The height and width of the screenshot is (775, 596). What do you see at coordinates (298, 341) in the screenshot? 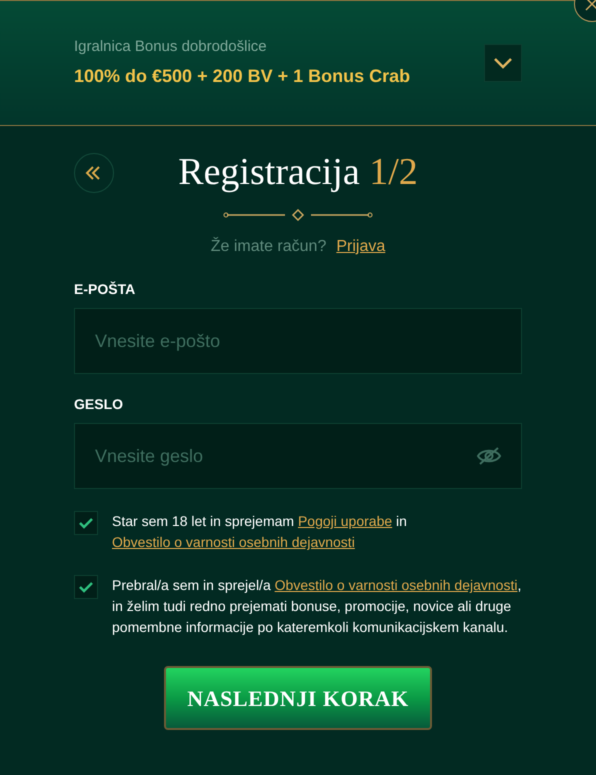
I see `email-field: Vnesite e-pošto` at bounding box center [298, 341].